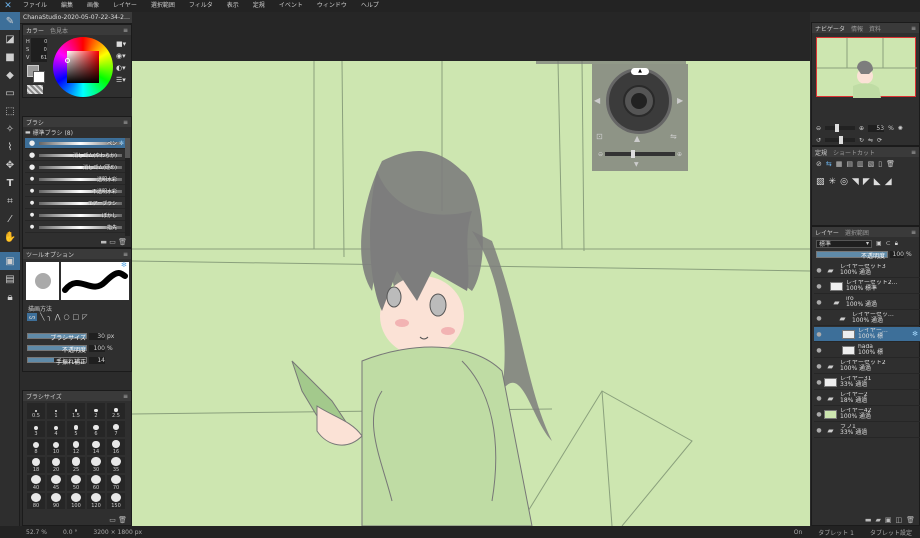 This screenshot has height=538, width=920. I want to click on zoom-fit-icon: ⊡, so click(599, 136).